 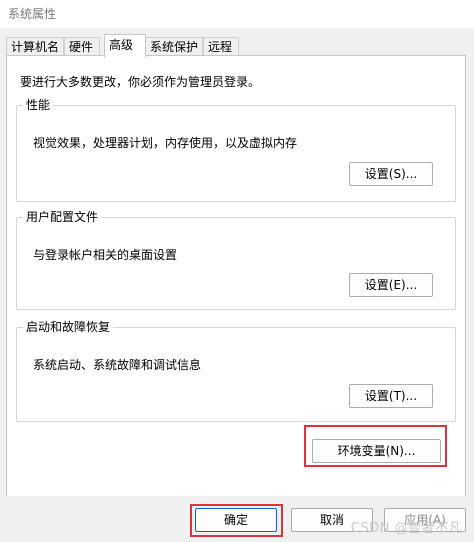 What do you see at coordinates (237, 14) in the screenshot?
I see `title-bar: 系统属性` at bounding box center [237, 14].